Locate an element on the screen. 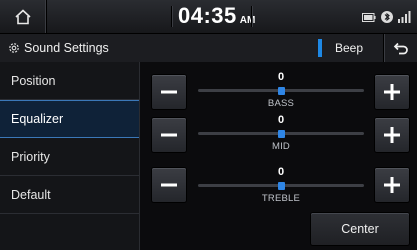  bass-increase-button is located at coordinates (392, 92).